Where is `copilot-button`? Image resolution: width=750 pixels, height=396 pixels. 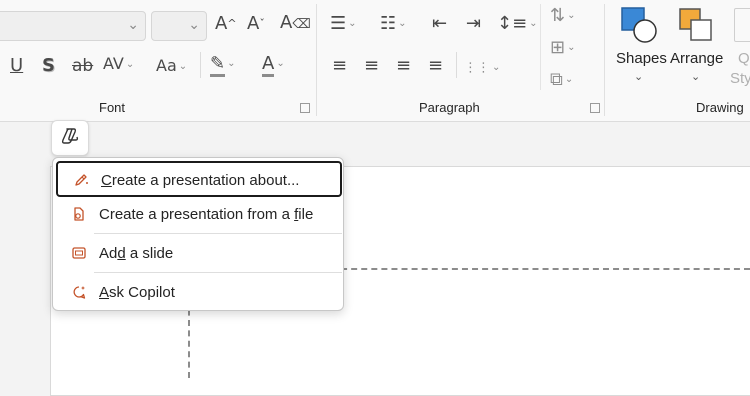 copilot-button is located at coordinates (70, 138).